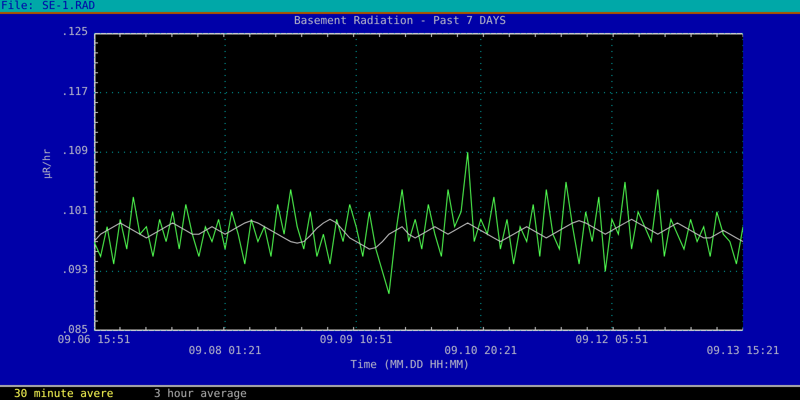 The image size is (800, 400). What do you see at coordinates (17, 6) in the screenshot?
I see `file-label: File:` at bounding box center [17, 6].